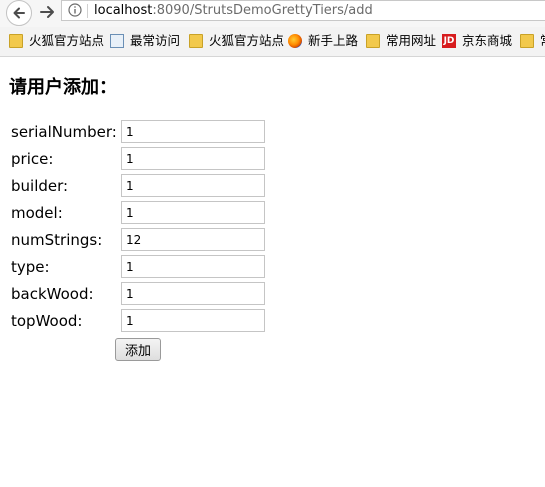  Describe the element at coordinates (193, 320) in the screenshot. I see `top-wood-input` at that location.